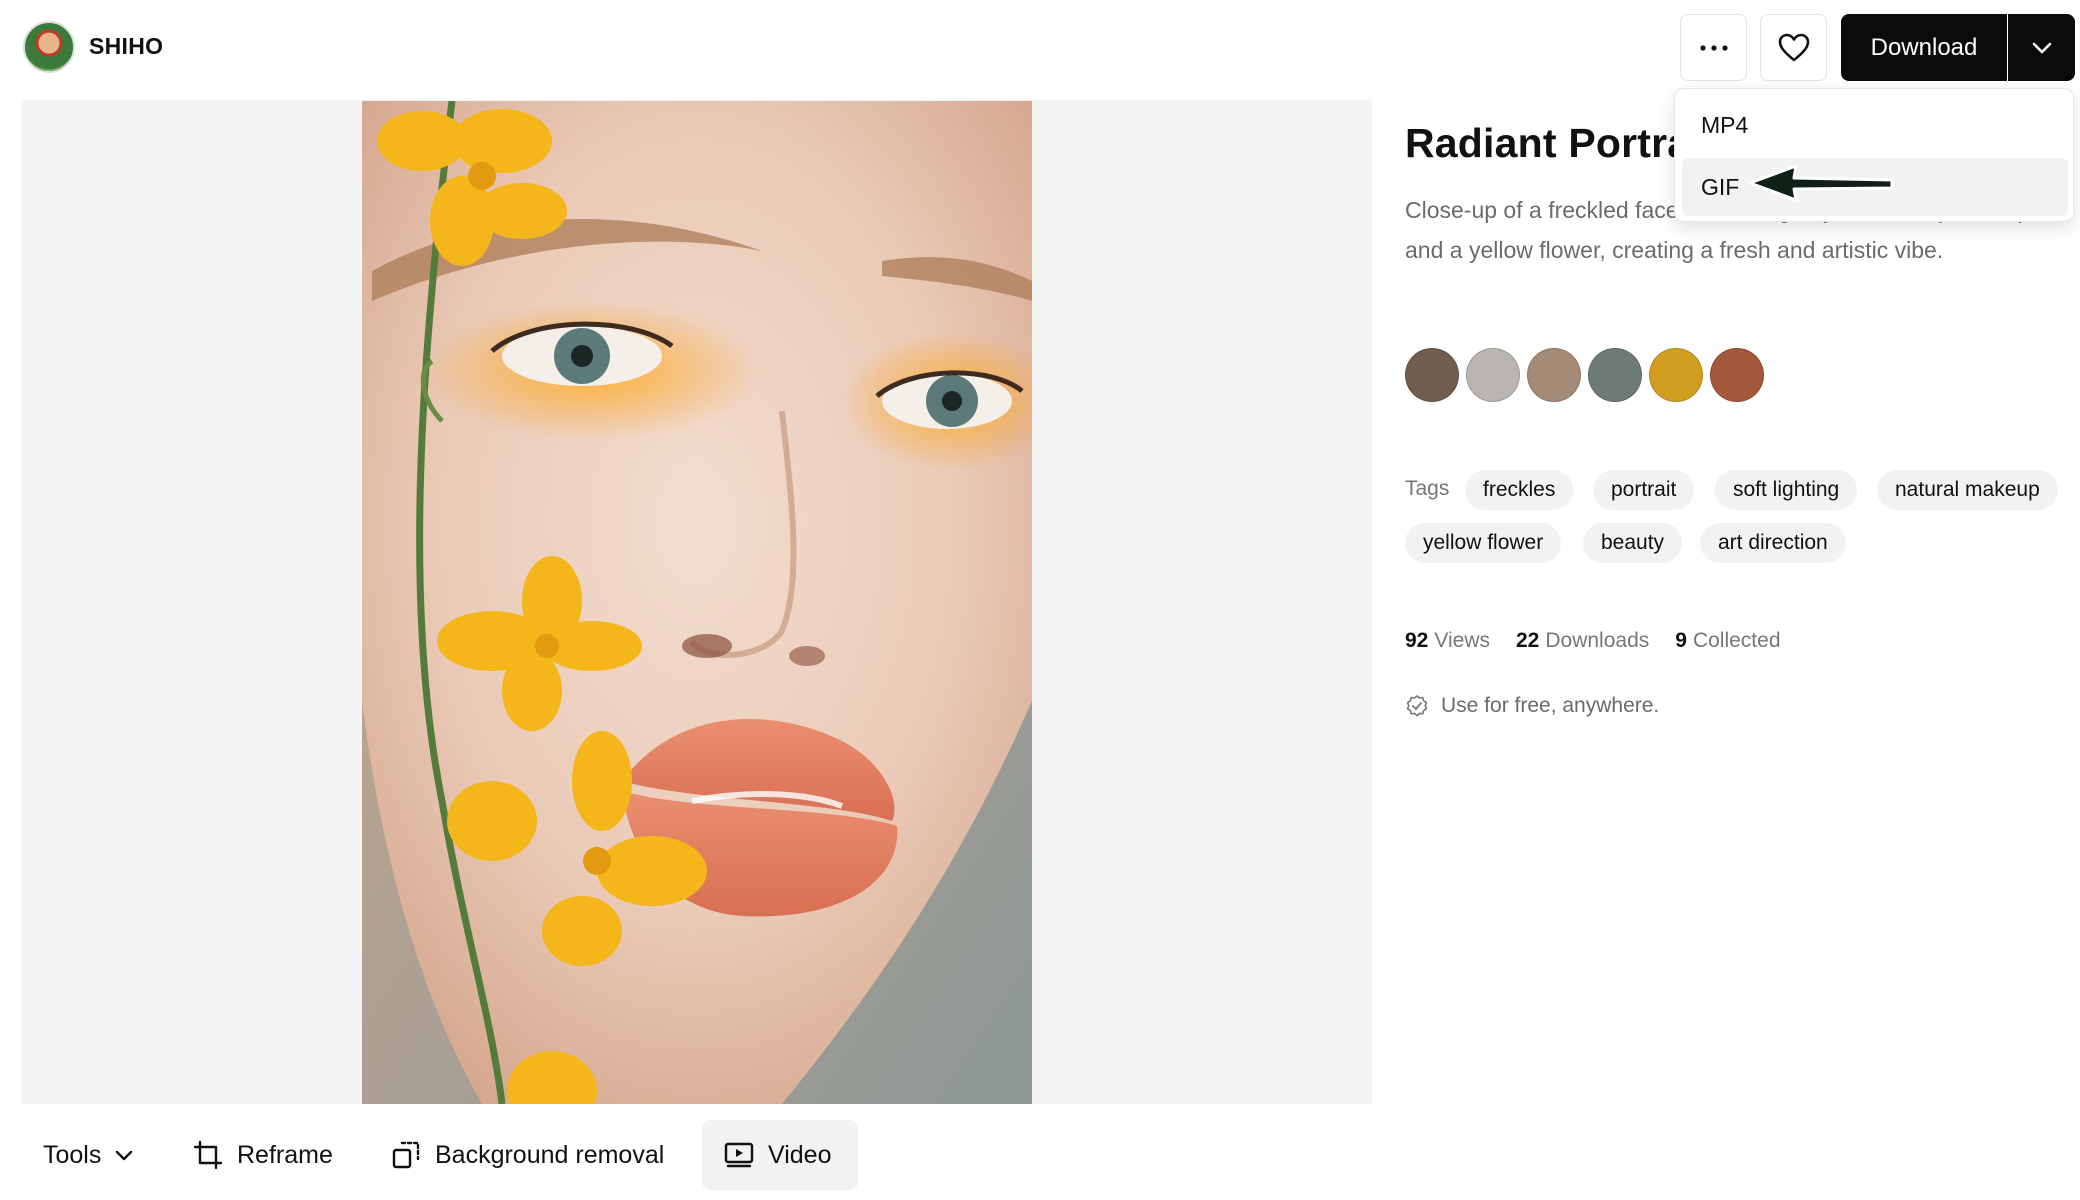  I want to click on verified-badge-icon, so click(1417, 706).